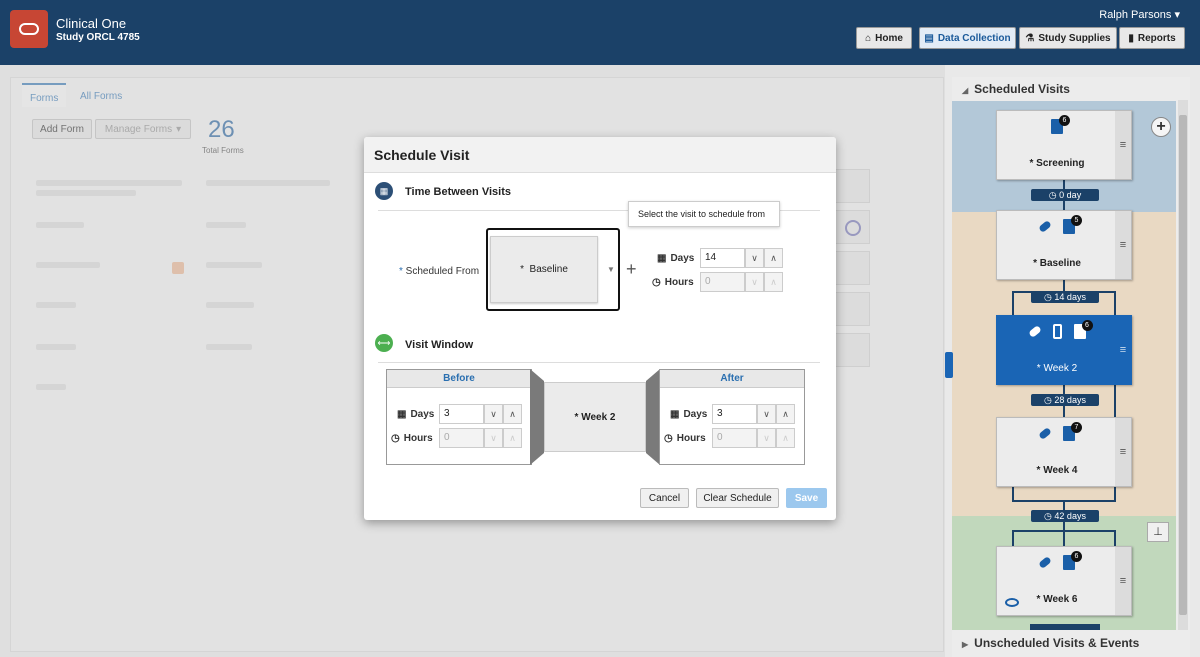 The width and height of the screenshot is (1200, 657). I want to click on form-document-icon: 7, so click(1072, 431).